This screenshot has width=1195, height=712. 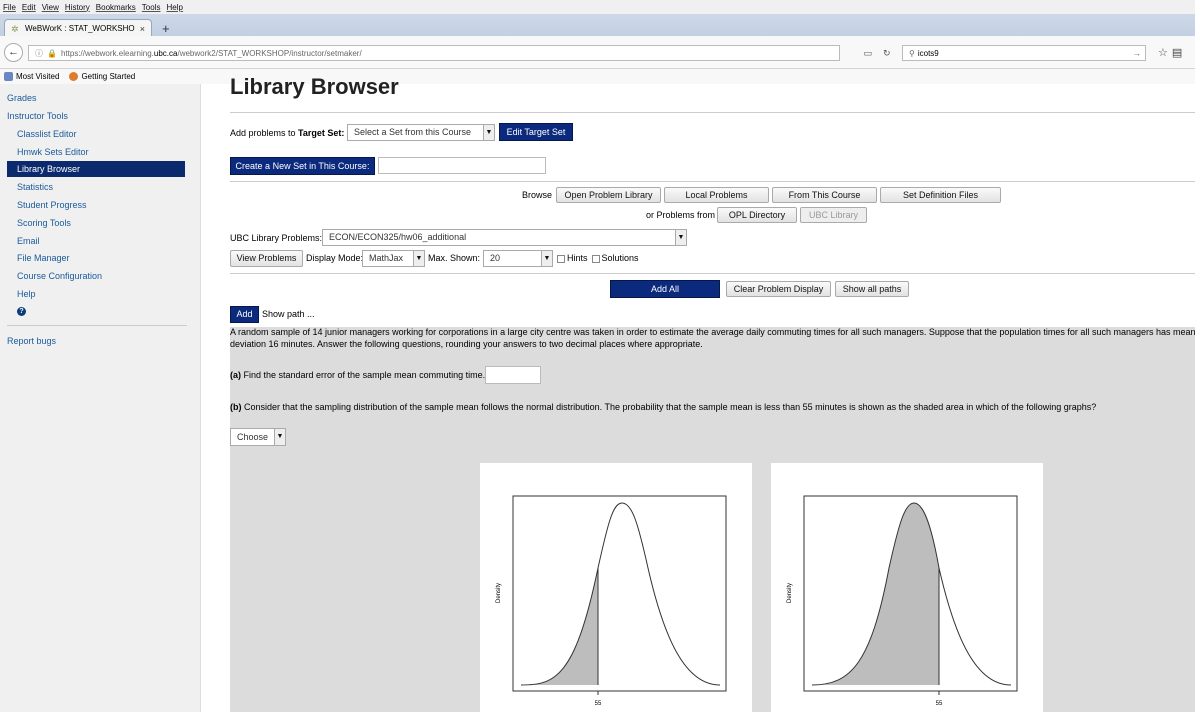 What do you see at coordinates (107, 53) in the screenshot?
I see `url-host: https://webwork.elearning.` at bounding box center [107, 53].